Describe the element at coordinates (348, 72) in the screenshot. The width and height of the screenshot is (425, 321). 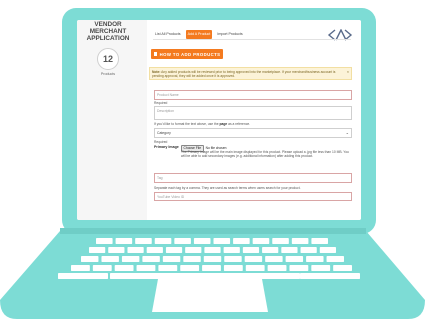
I see `close-icon: ×` at that location.